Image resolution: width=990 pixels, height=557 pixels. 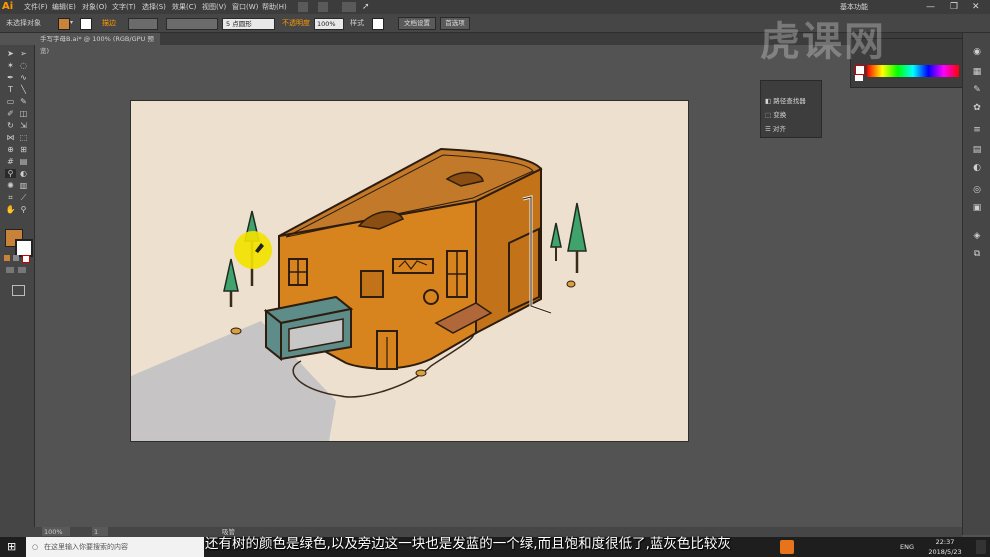 What do you see at coordinates (253, 250) in the screenshot?
I see `cursor-highlight` at bounding box center [253, 250].